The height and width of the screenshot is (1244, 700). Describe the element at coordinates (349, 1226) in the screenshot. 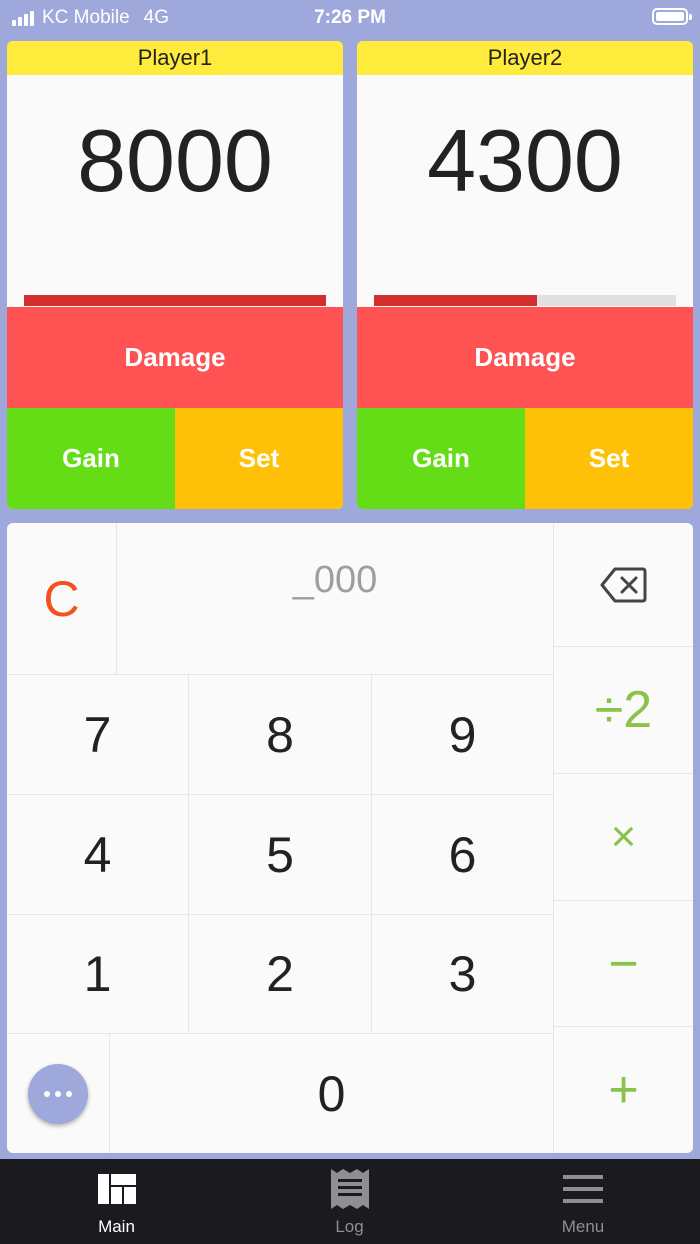

I see `tab-label: Log` at that location.